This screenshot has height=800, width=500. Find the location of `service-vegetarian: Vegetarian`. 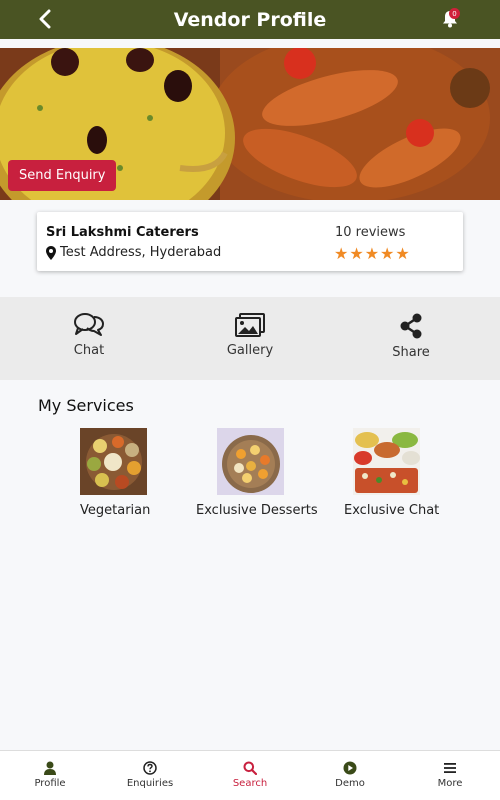

service-vegetarian: Vegetarian is located at coordinates (115, 473).